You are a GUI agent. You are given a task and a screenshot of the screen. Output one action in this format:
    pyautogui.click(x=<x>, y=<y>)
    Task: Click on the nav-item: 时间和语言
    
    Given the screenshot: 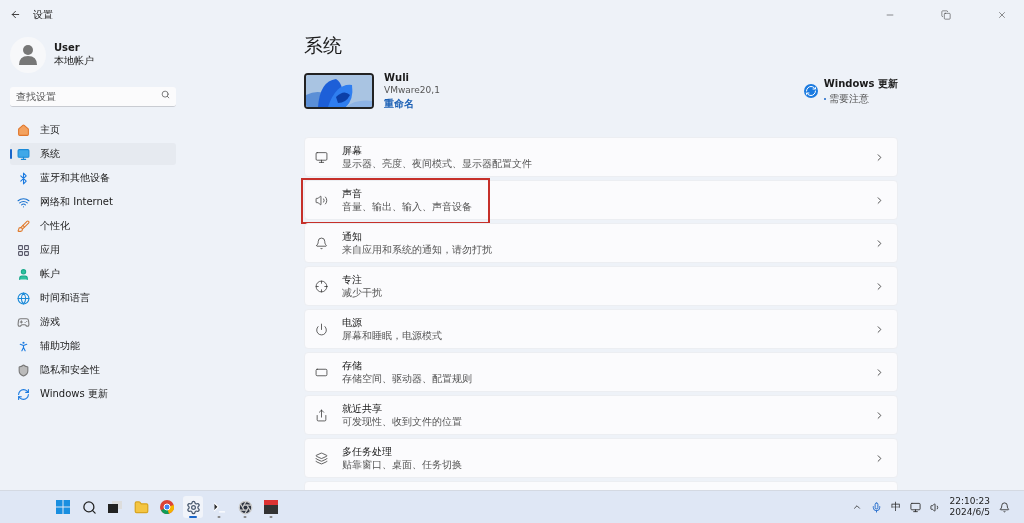 What is the action you would take?
    pyautogui.click(x=93, y=298)
    